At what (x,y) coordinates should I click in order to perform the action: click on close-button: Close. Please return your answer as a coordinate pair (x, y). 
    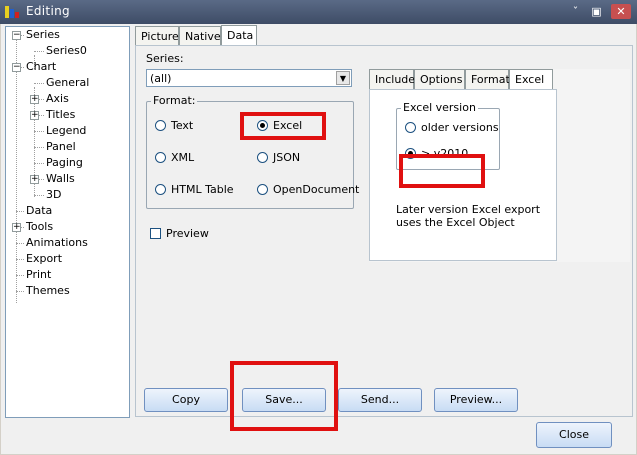
    Looking at the image, I should click on (574, 435).